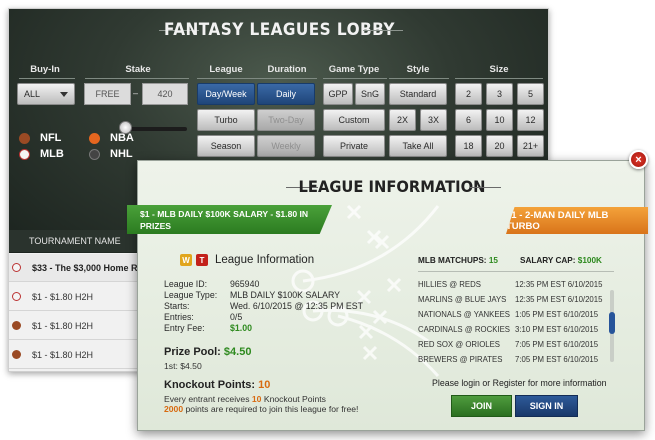 This screenshot has width=655, height=440. I want to click on matchup-teams: NATIONALS @ YANKEES, so click(464, 314).